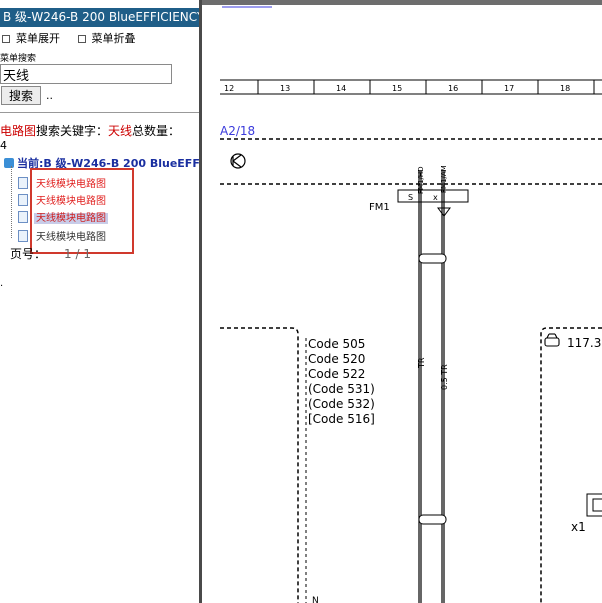 This screenshot has width=602, height=603. Describe the element at coordinates (410, 197) in the screenshot. I see `pin-s: S` at that location.